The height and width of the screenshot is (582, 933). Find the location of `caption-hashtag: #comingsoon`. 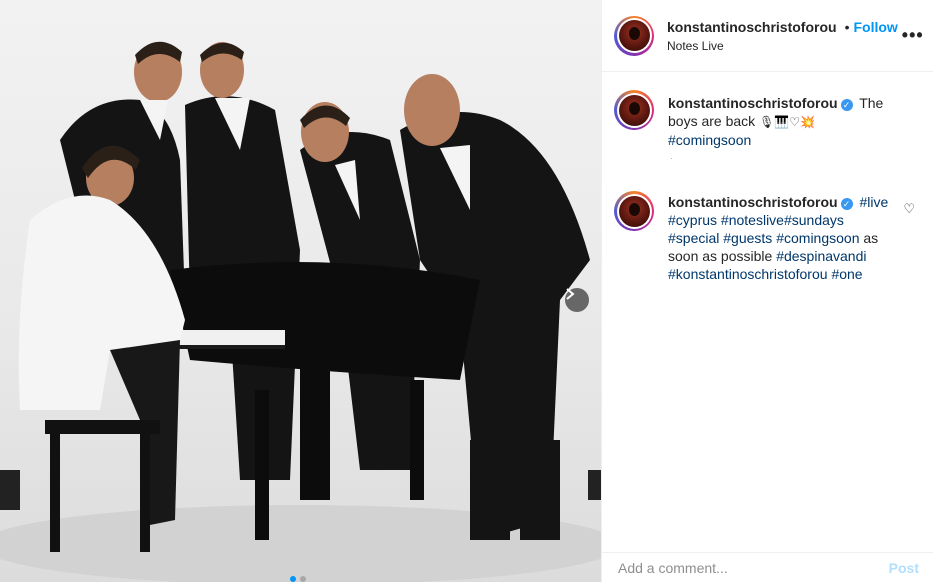

caption-hashtag: #comingsoon is located at coordinates (709, 140).